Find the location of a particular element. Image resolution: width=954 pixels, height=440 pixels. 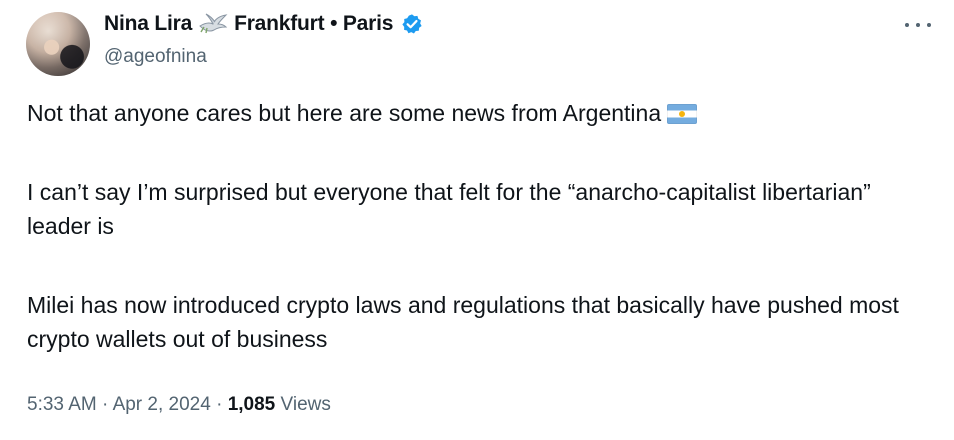

argentina-flag-icon is located at coordinates (682, 114).